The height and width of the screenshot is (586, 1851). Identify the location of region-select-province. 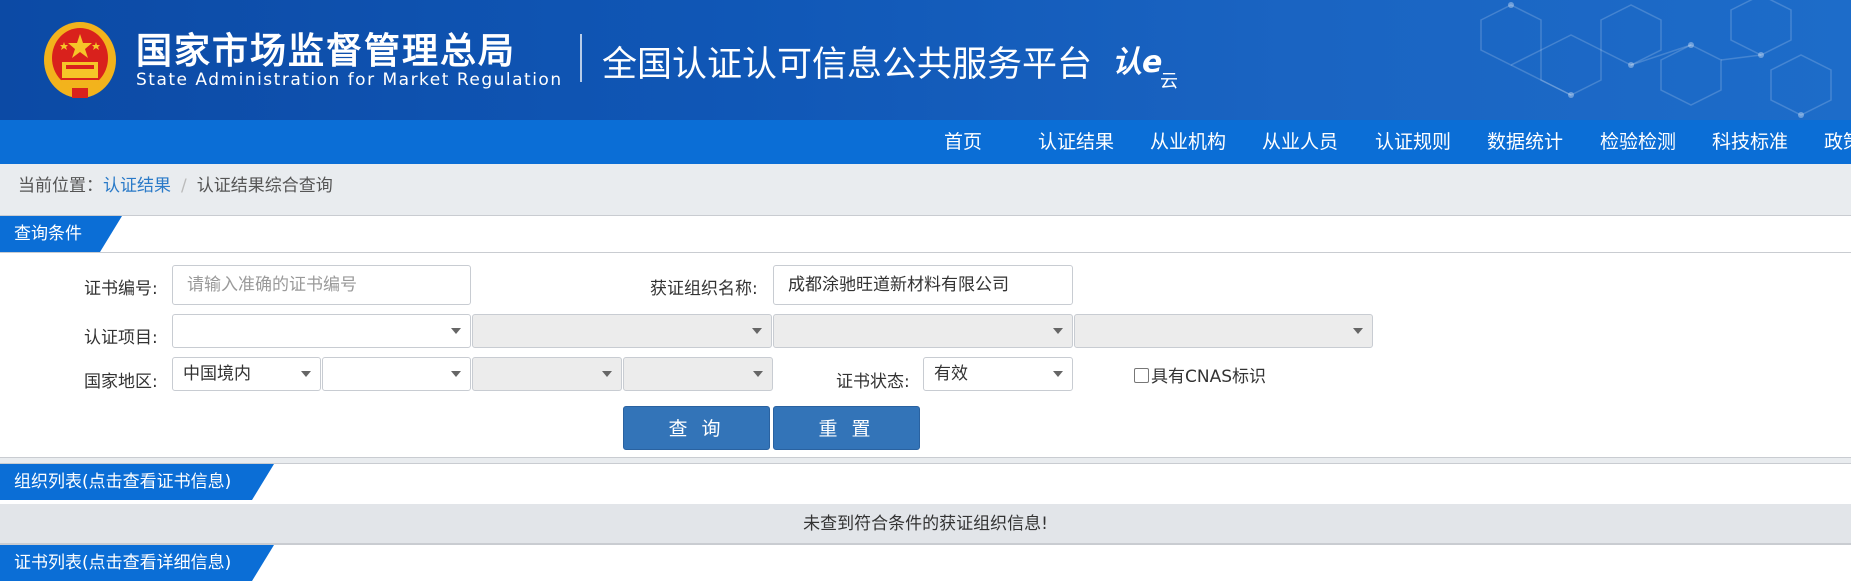
(396, 374).